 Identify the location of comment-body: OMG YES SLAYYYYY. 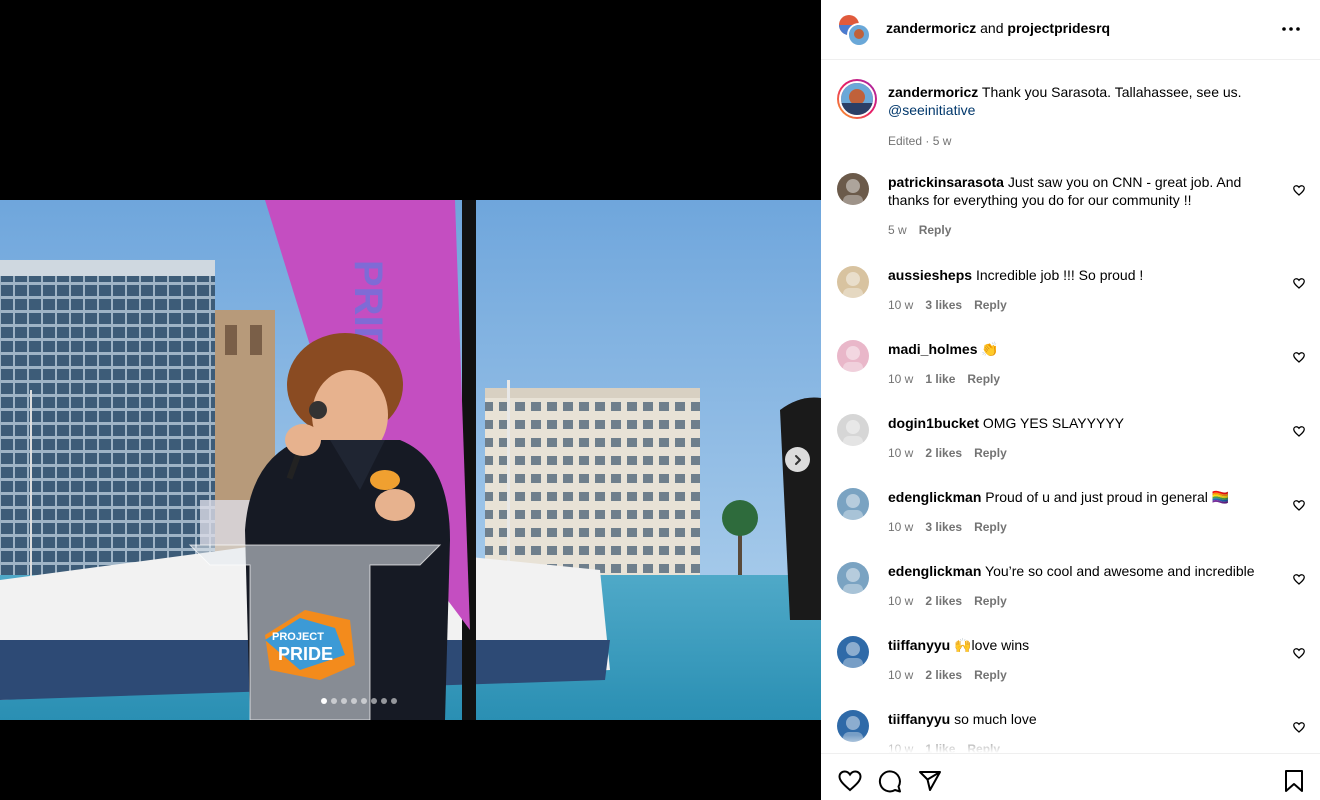
(1051, 423).